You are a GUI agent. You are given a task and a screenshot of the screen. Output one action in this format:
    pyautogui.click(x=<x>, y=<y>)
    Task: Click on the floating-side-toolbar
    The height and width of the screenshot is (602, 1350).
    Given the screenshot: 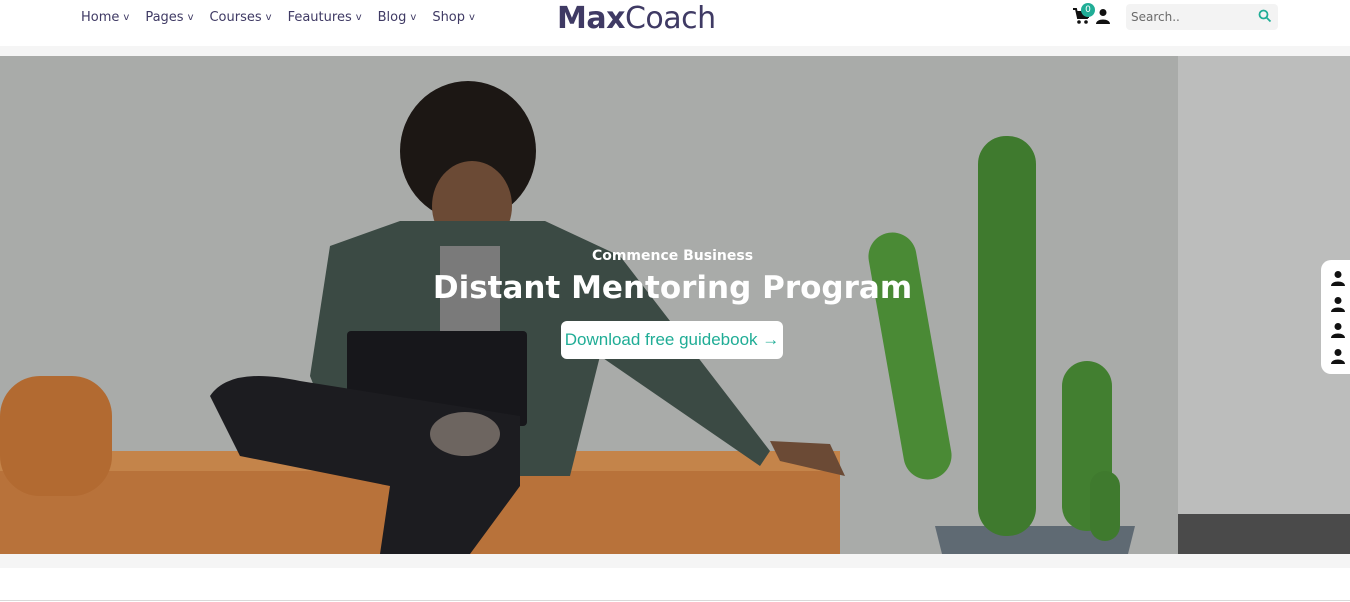 What is the action you would take?
    pyautogui.click(x=1335, y=317)
    